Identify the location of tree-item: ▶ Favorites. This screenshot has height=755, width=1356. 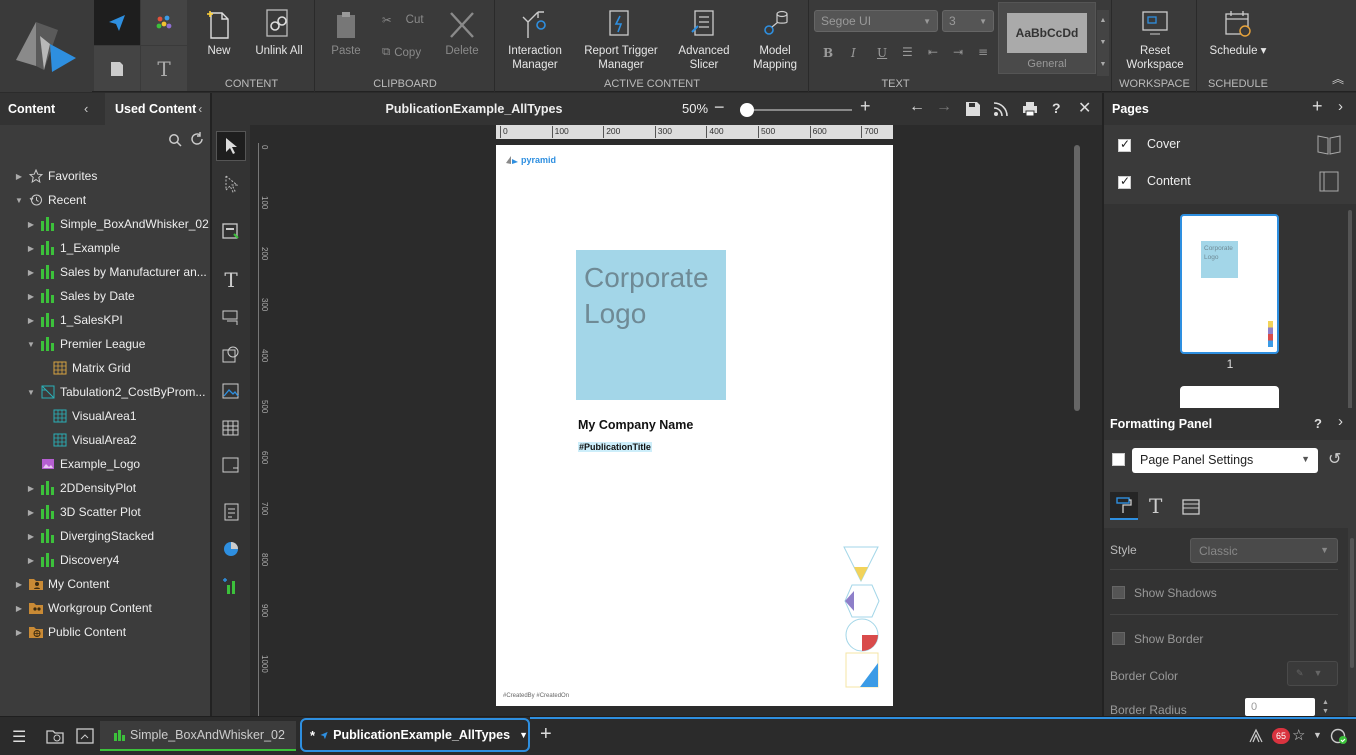
(55, 176).